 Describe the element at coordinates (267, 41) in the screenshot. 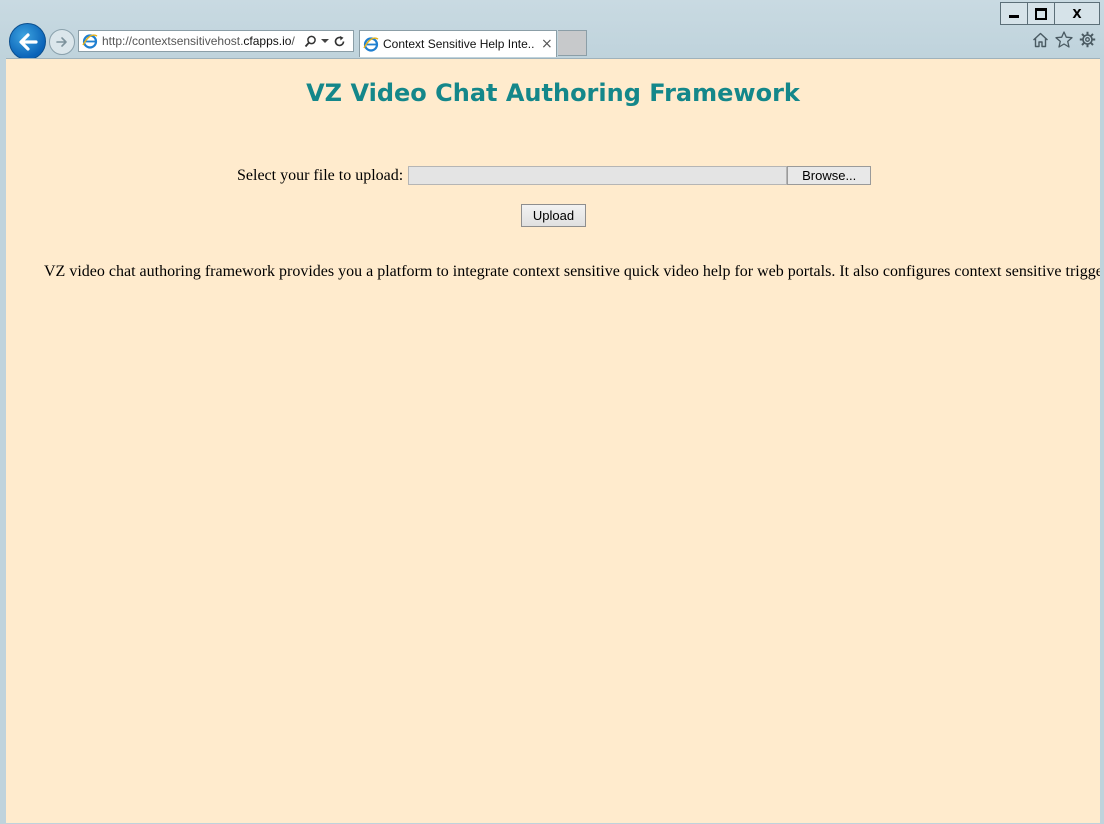

I see `url-domain: cfapps.io` at that location.